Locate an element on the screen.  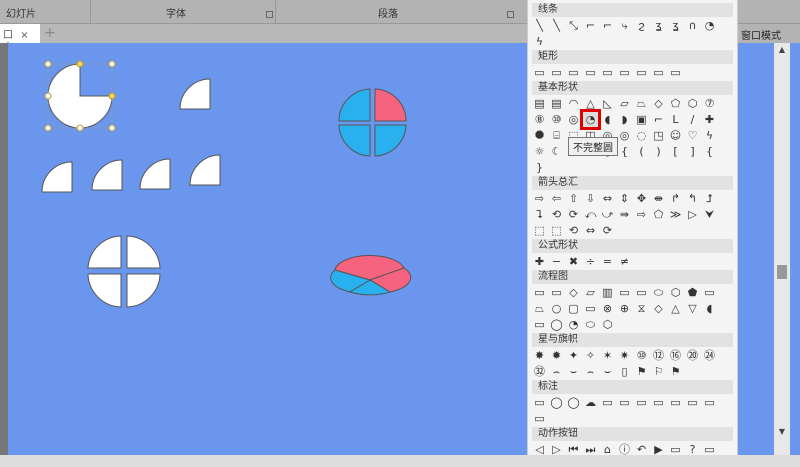
shape-icon: ✶ is located at coordinates (607, 355).